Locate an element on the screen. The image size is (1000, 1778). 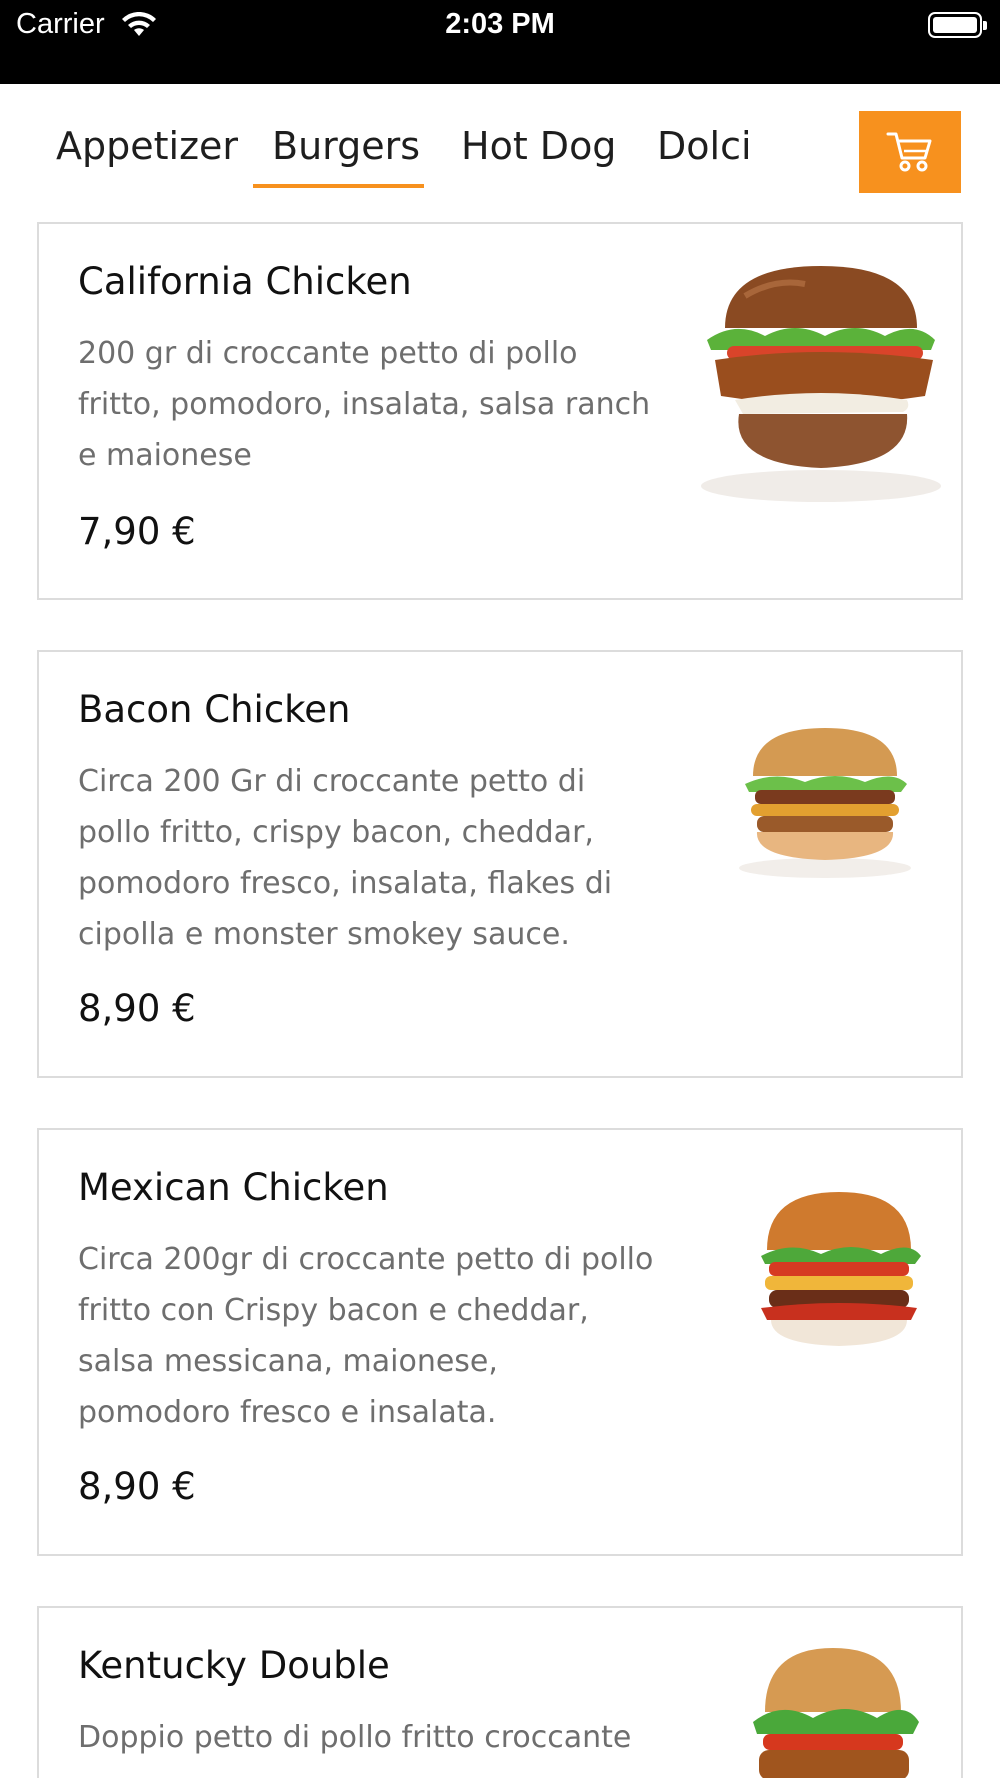
product-price: 7,90 € is located at coordinates (137, 531).